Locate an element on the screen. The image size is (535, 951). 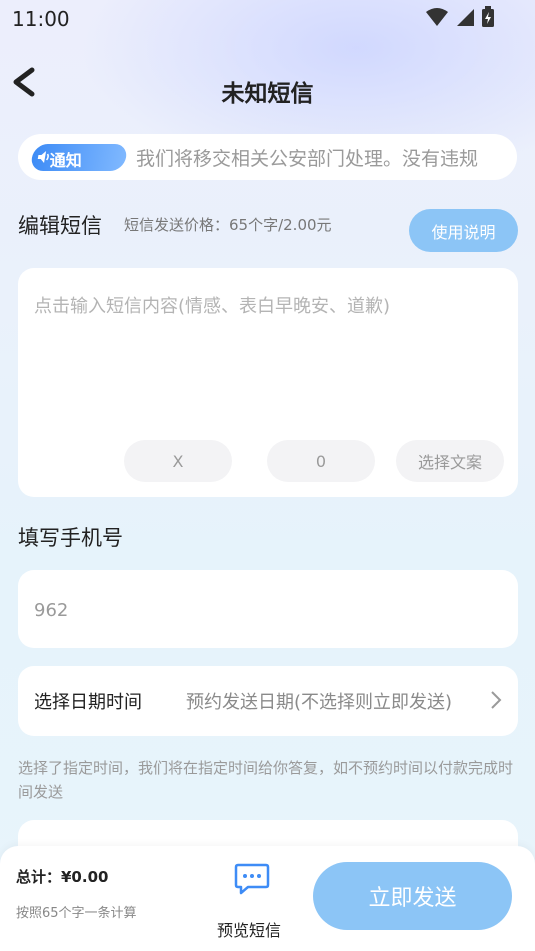
notice-badge: 通知 is located at coordinates (79, 157).